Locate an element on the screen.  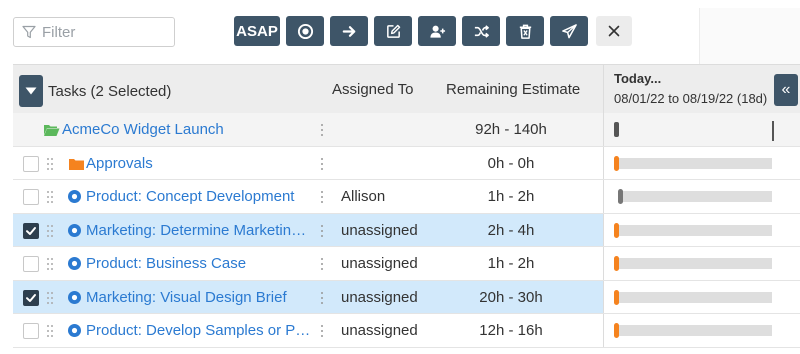
timeline-date-range: 08/01/22 to 08/19/22 (18d) is located at coordinates (691, 98).